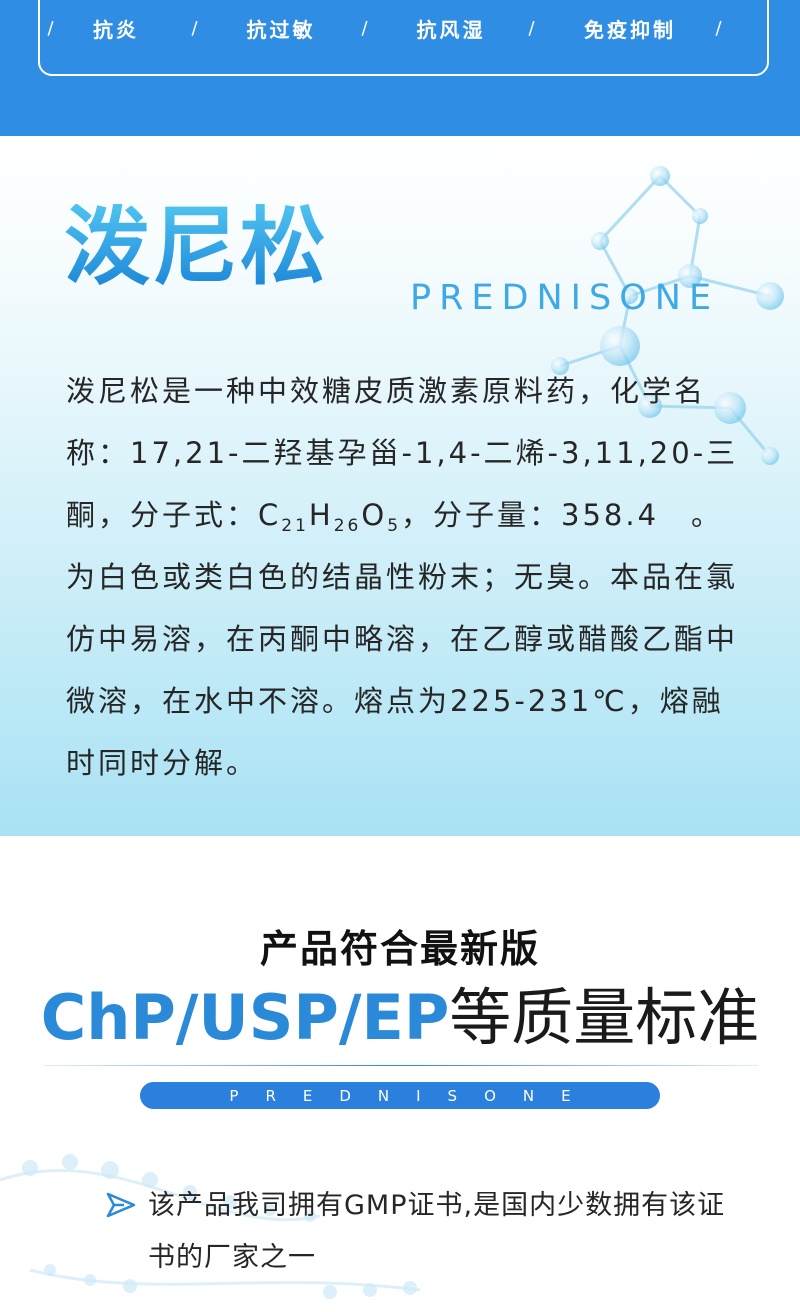  I want to click on product-english-name: PREDNISONE, so click(565, 298).